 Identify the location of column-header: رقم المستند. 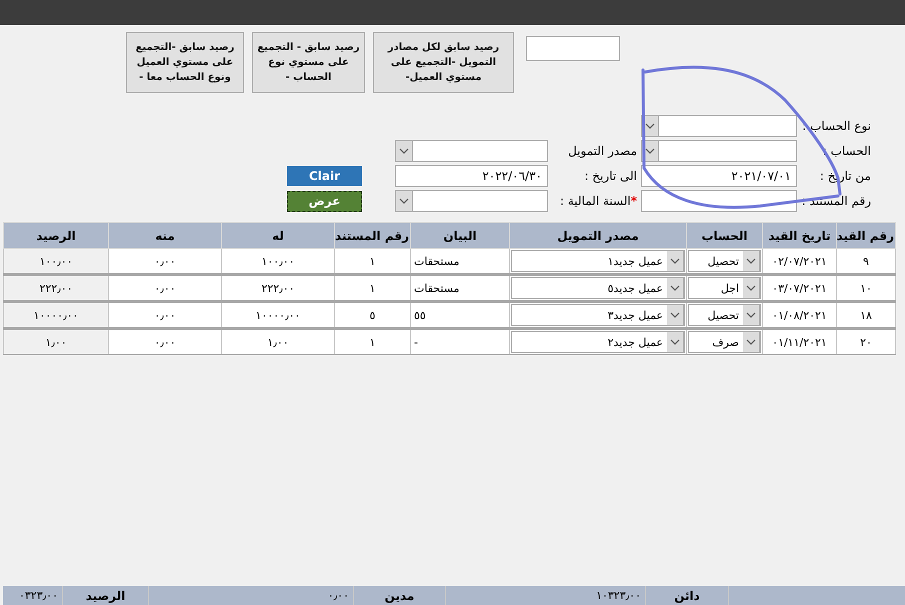
(372, 235).